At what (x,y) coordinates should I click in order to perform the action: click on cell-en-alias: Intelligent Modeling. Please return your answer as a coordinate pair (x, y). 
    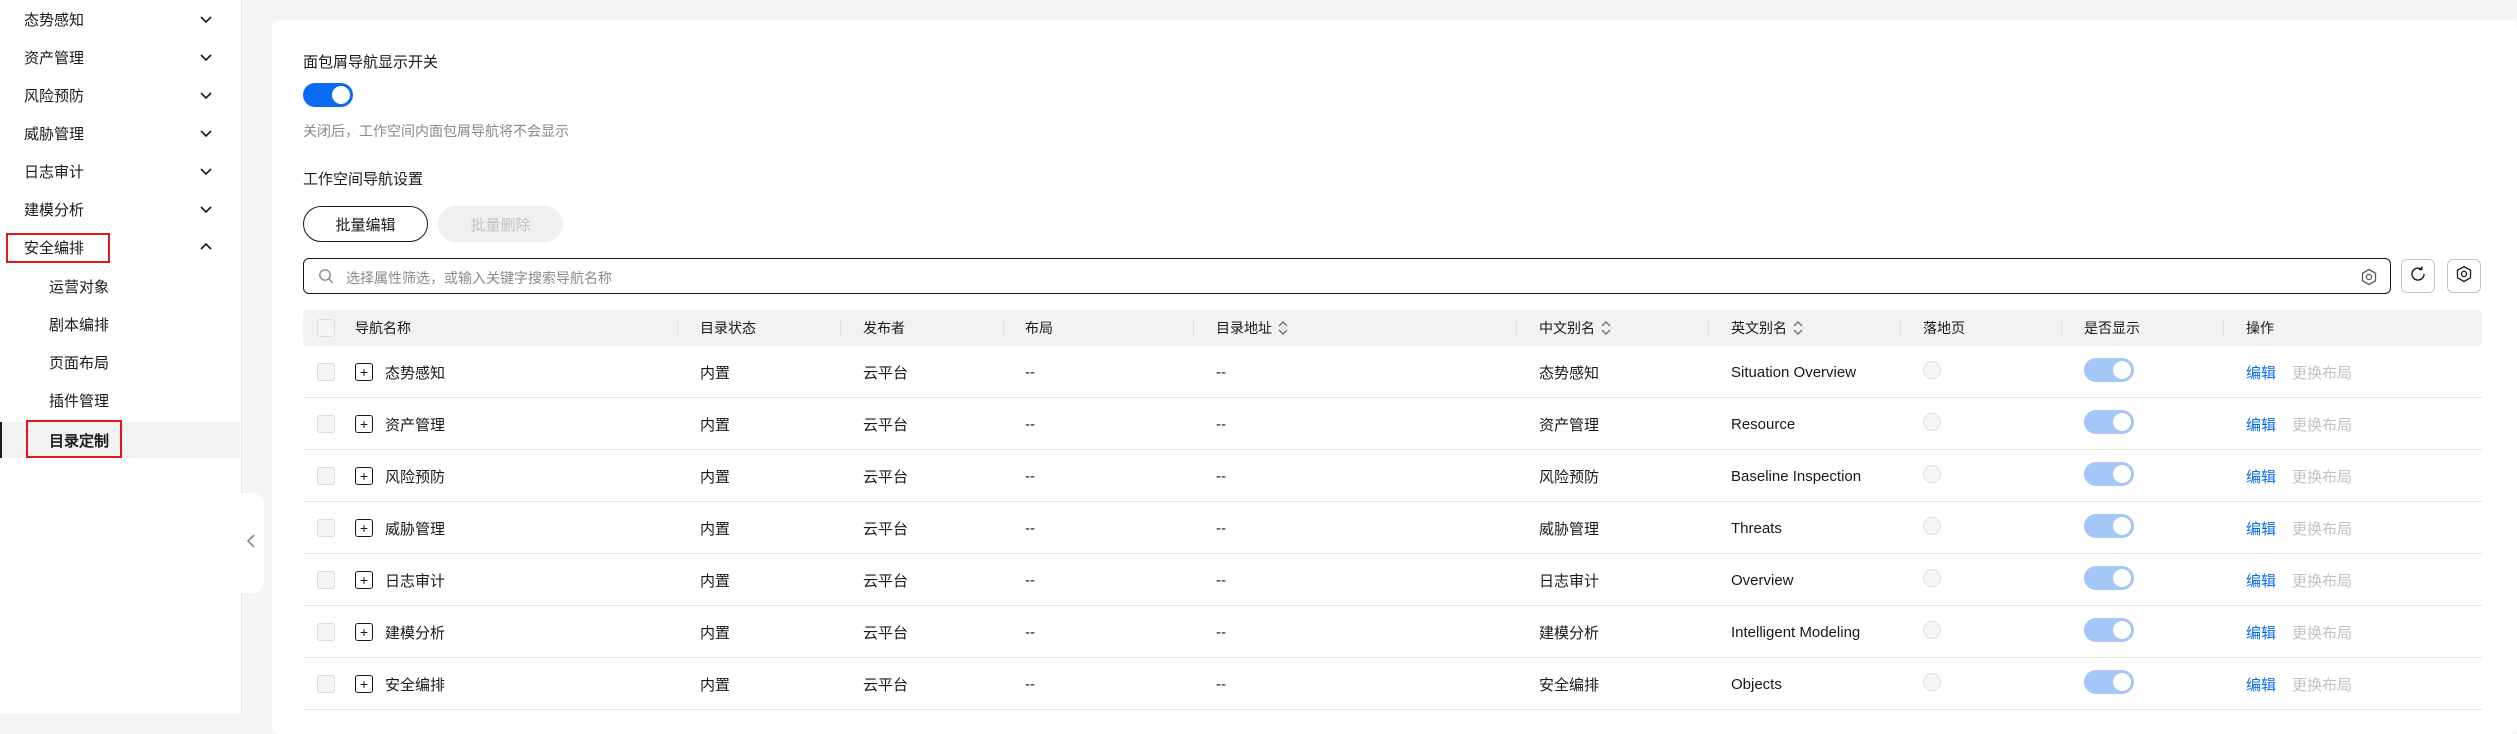
    Looking at the image, I should click on (1796, 632).